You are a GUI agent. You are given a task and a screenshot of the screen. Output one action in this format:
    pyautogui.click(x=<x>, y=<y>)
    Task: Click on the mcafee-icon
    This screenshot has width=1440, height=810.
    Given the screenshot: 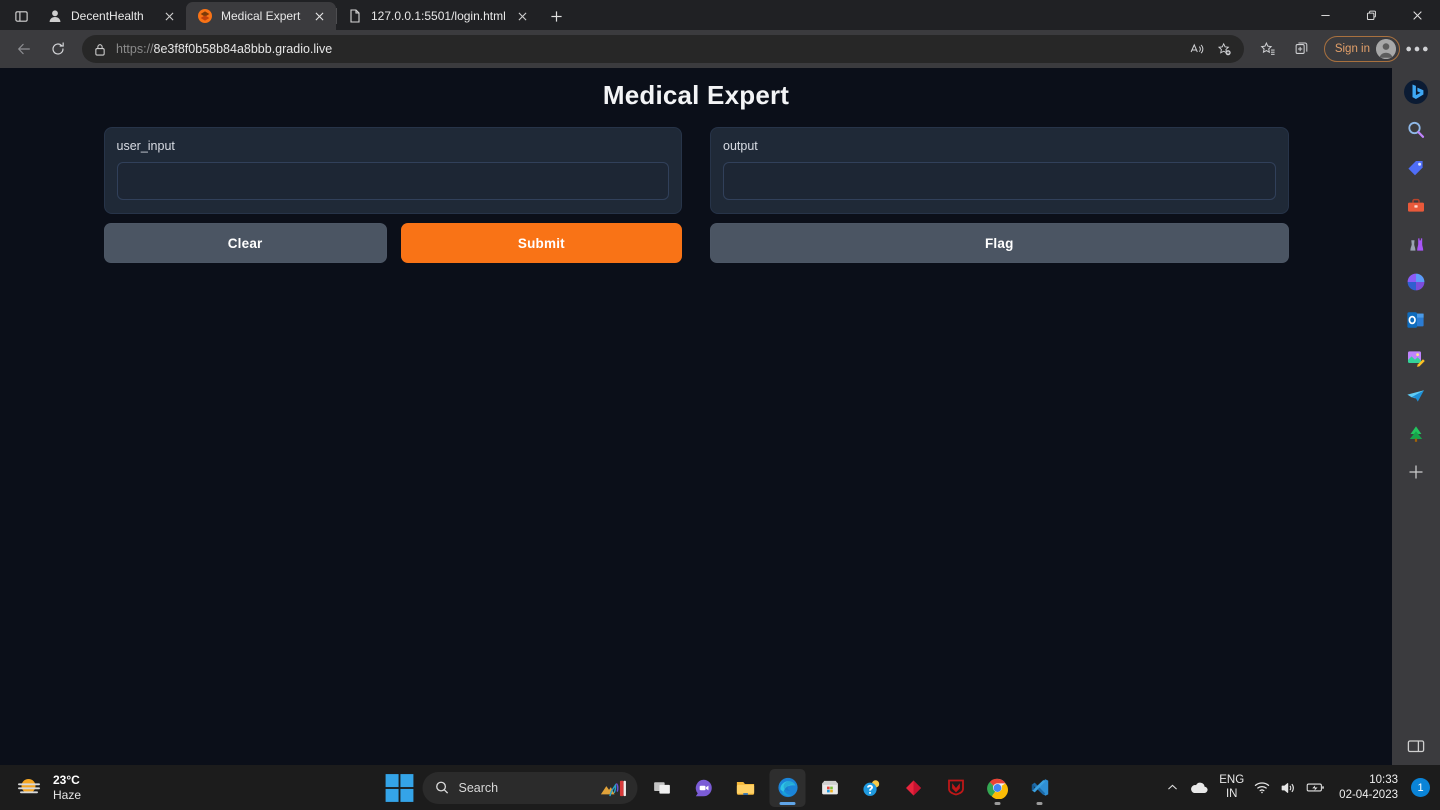 What is the action you would take?
    pyautogui.click(x=956, y=788)
    